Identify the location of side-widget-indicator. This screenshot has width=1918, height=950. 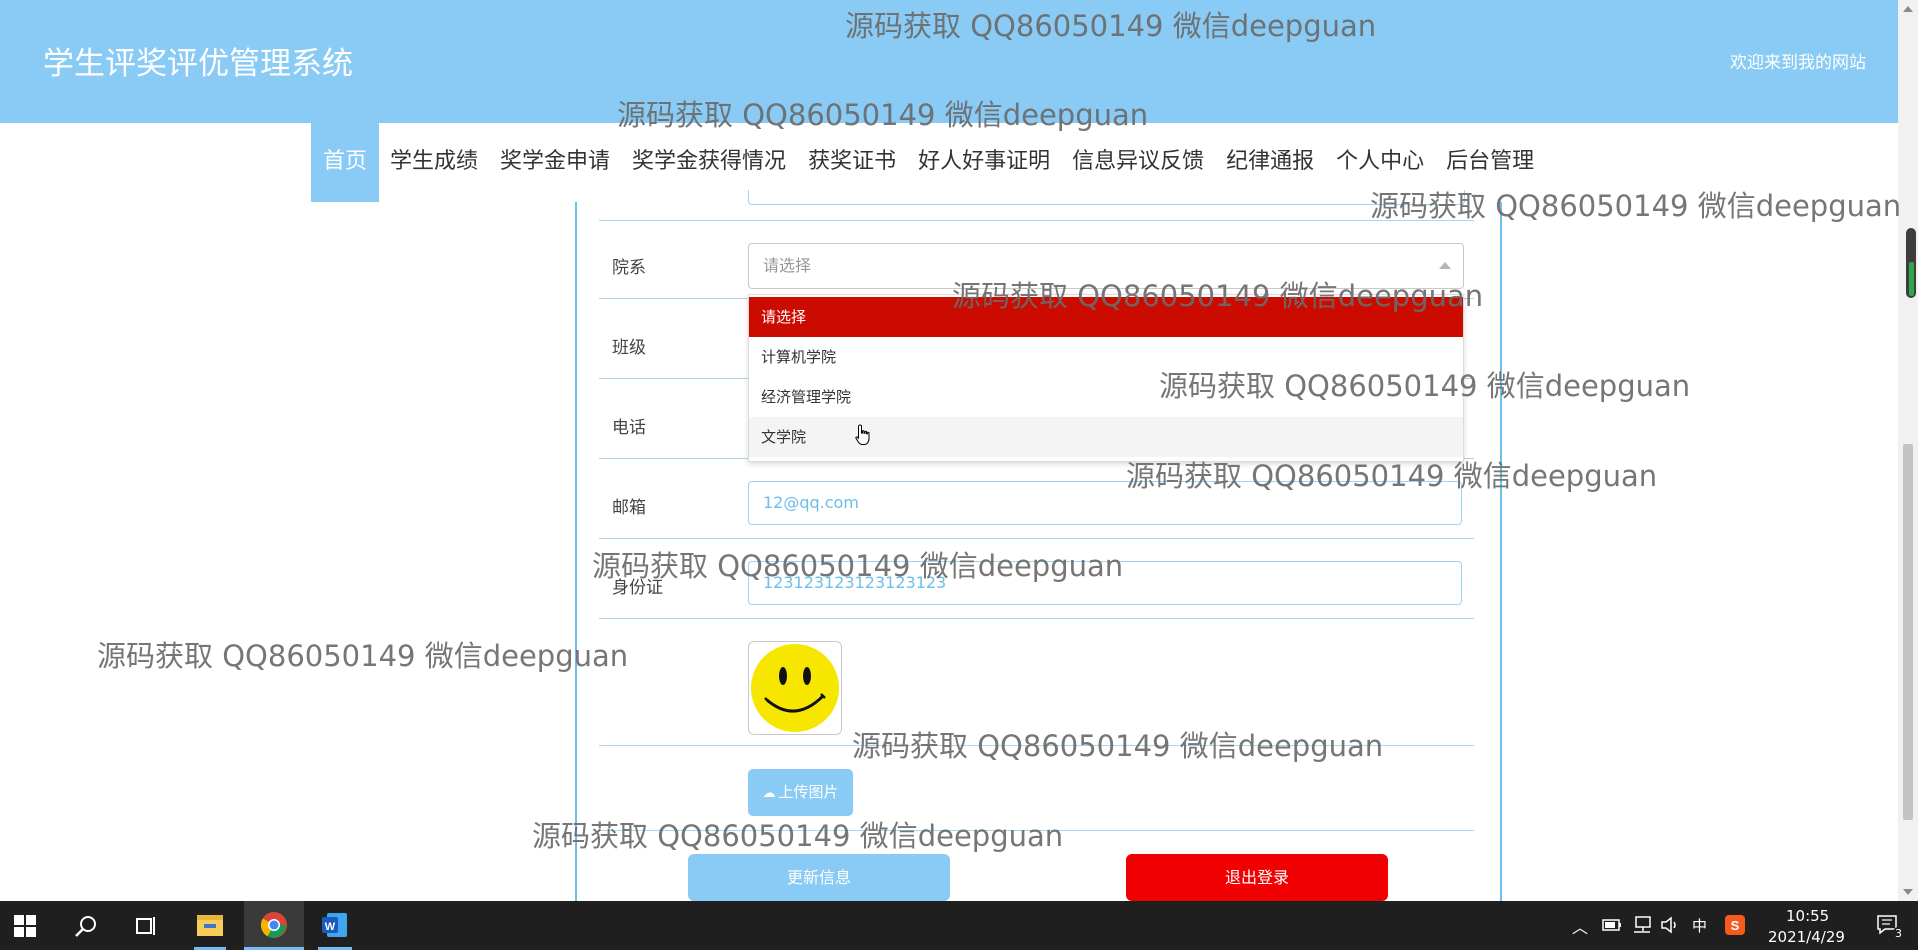
(1911, 279).